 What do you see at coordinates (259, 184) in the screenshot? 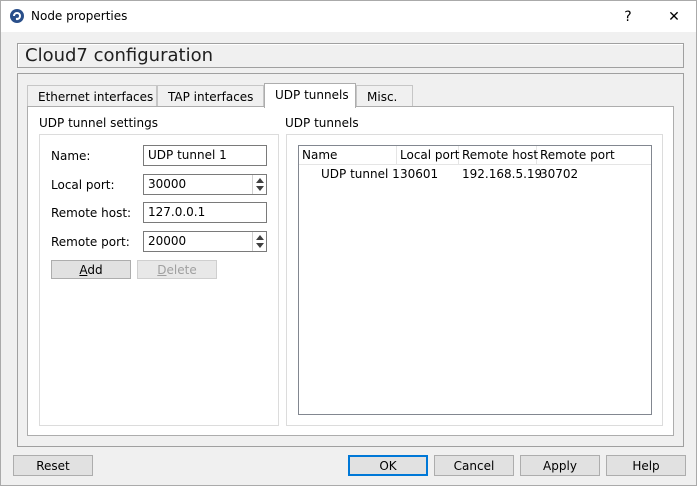
I see `local-port-spin-arrows` at bounding box center [259, 184].